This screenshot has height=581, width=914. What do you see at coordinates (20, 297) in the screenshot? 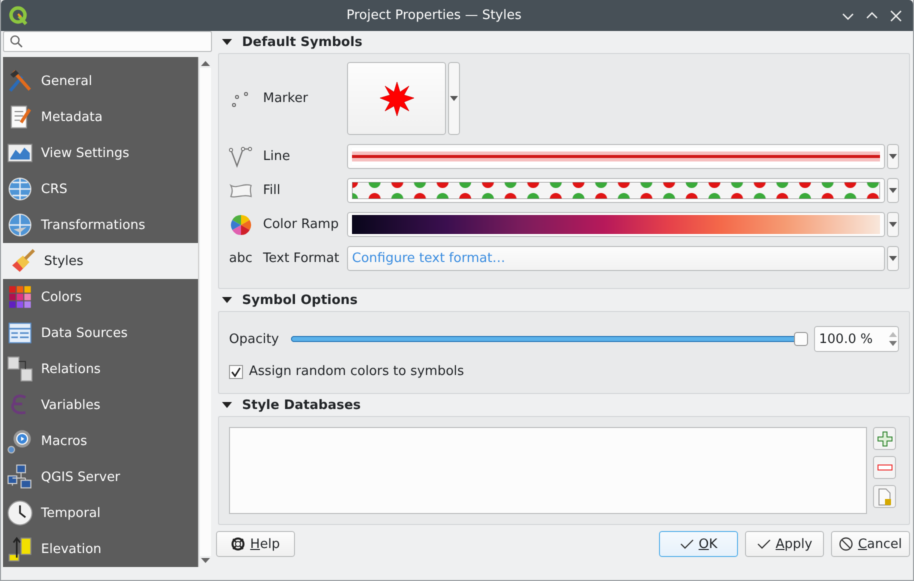
I see `color-grid-icon` at bounding box center [20, 297].